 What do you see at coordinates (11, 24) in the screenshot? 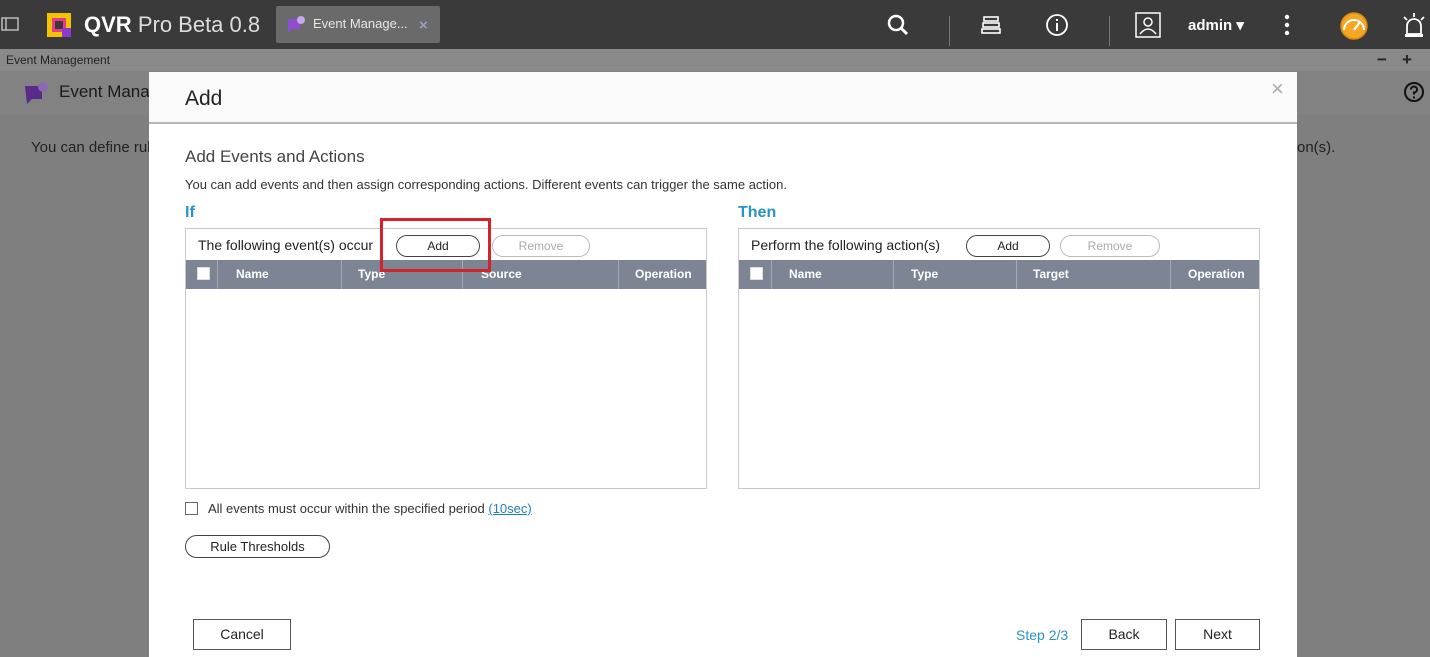
I see `sidebar-toggle-icon` at bounding box center [11, 24].